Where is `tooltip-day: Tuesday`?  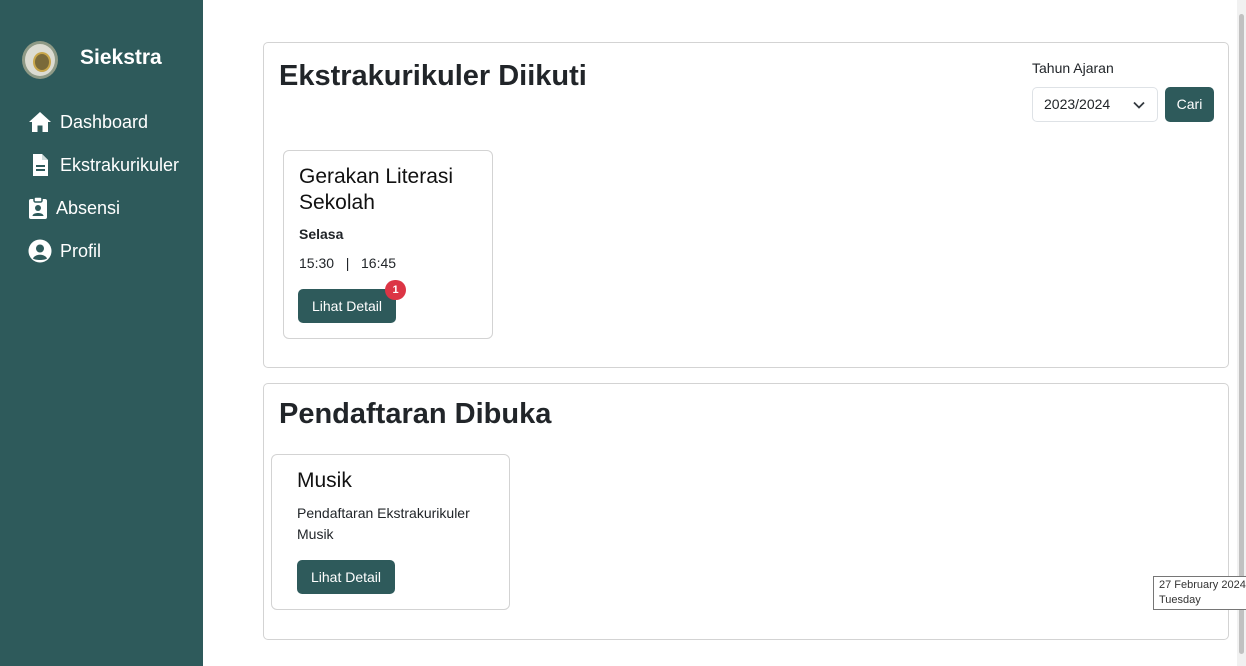 tooltip-day: Tuesday is located at coordinates (1180, 600).